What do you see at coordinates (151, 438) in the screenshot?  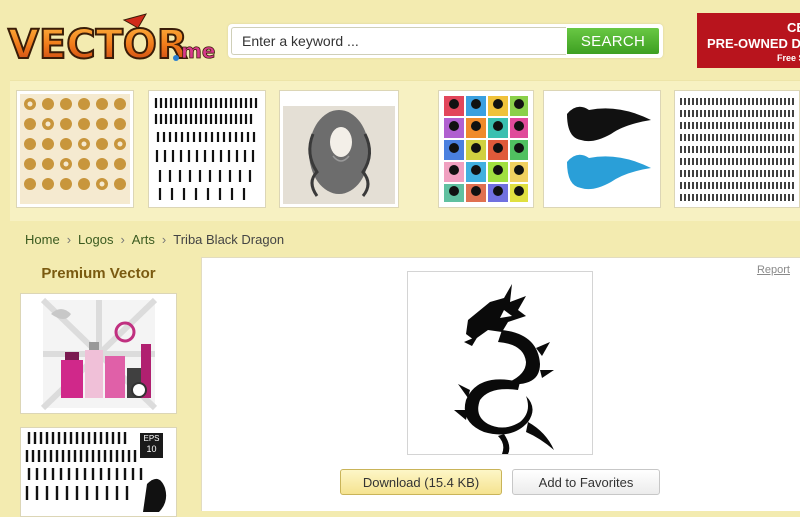 I see `eps-badge-format: EPS` at bounding box center [151, 438].